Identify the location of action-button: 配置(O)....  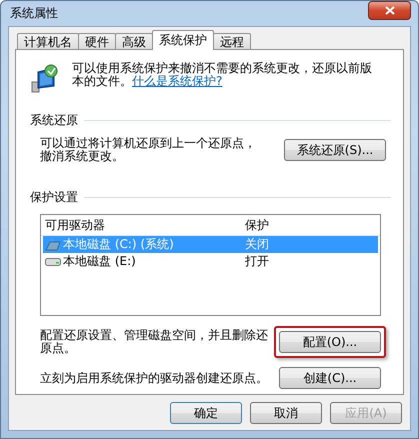
(330, 342).